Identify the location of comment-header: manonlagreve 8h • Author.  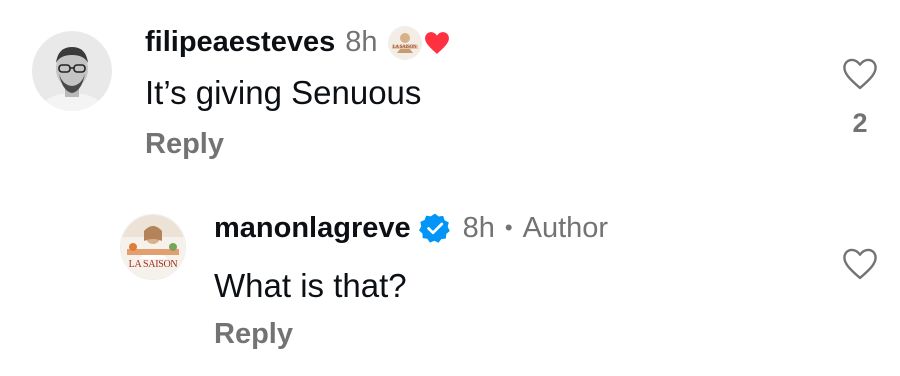
(411, 228).